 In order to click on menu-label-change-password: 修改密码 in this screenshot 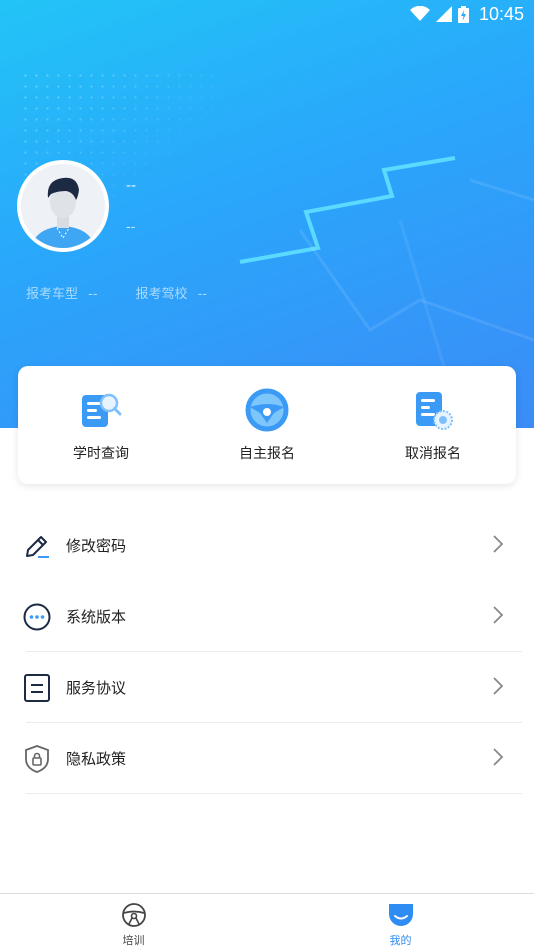, I will do `click(96, 546)`.